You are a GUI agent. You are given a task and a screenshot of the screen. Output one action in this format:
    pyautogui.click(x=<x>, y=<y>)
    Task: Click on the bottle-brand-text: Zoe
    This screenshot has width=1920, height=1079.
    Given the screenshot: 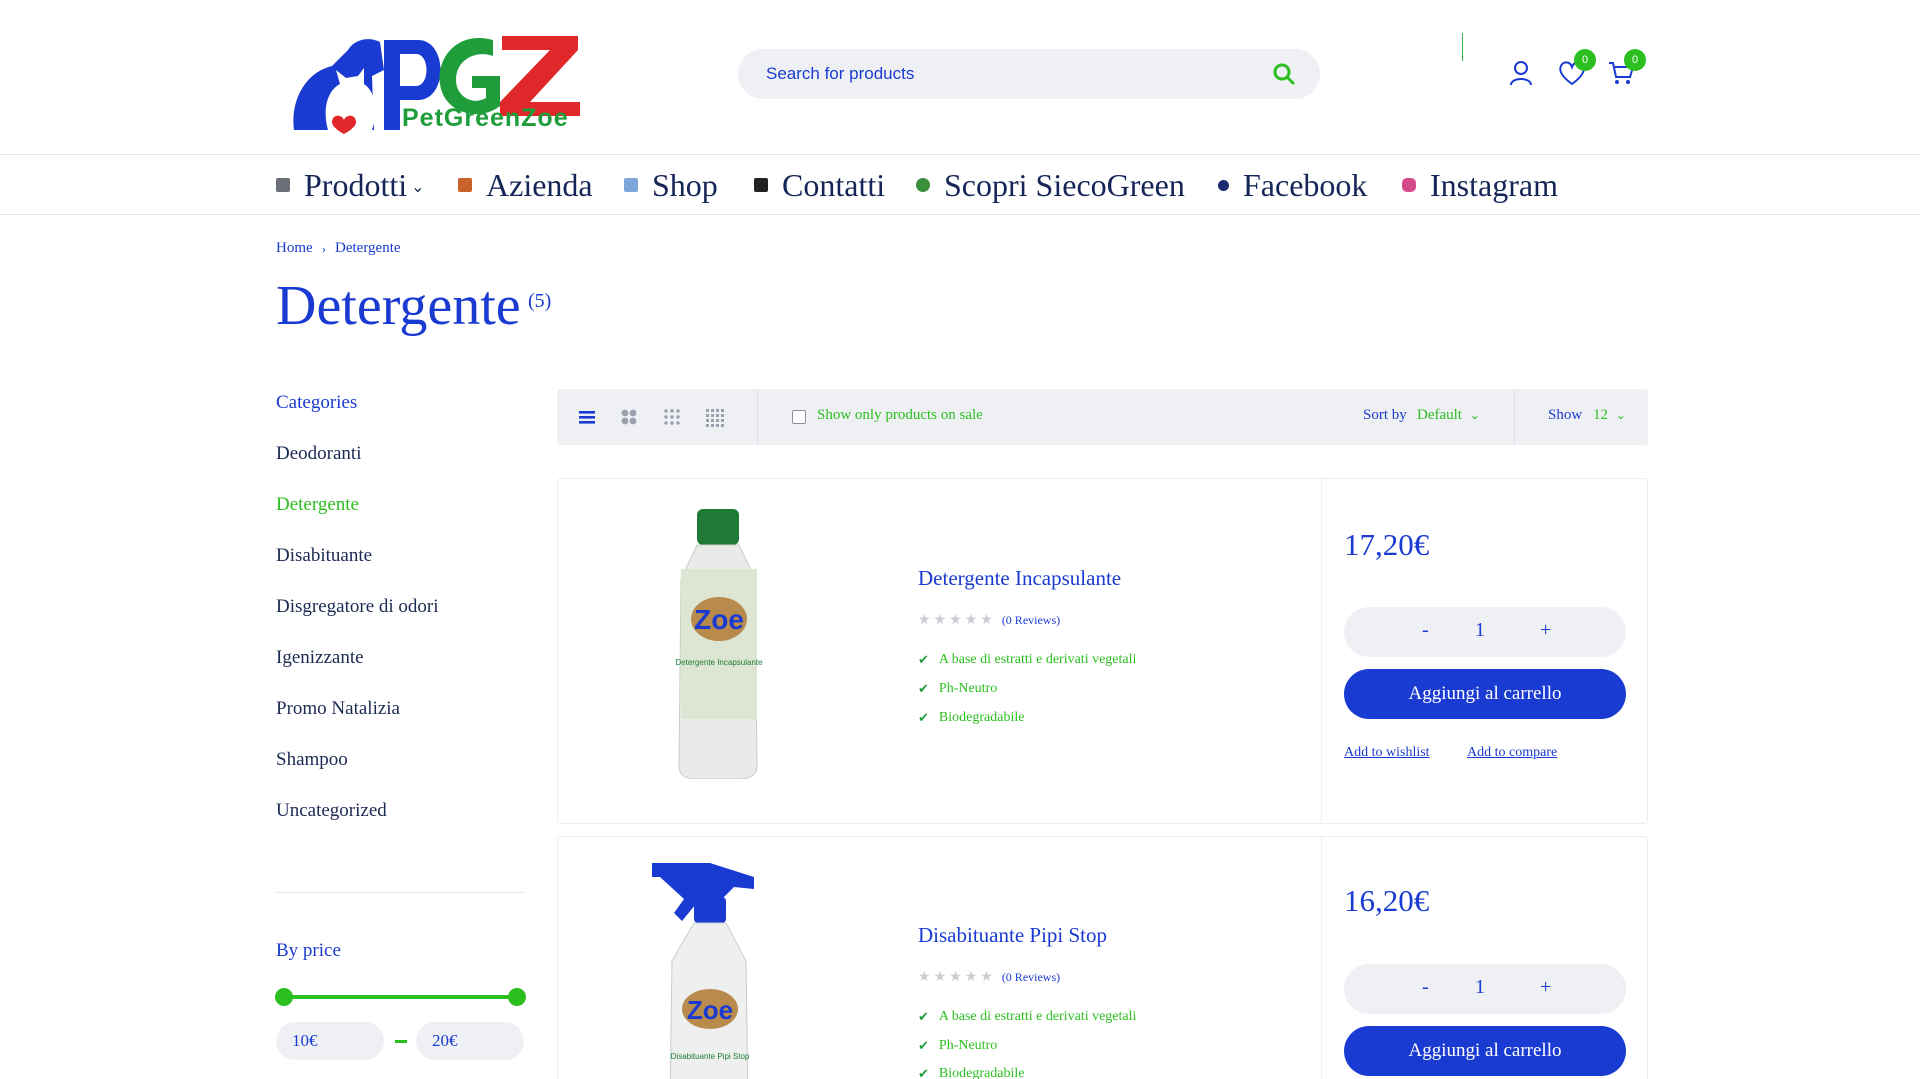 What is the action you would take?
    pyautogui.click(x=710, y=1010)
    